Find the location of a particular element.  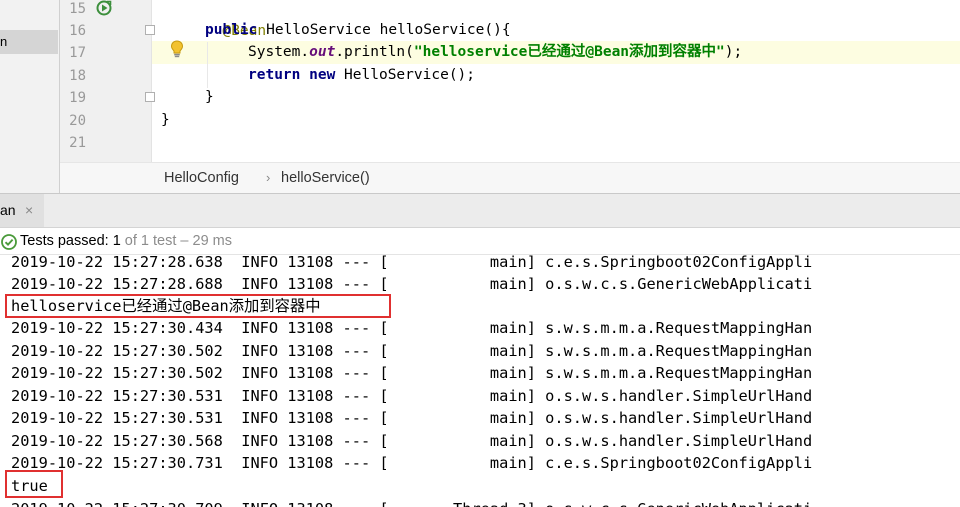

run-tab-label: an is located at coordinates (8, 210).